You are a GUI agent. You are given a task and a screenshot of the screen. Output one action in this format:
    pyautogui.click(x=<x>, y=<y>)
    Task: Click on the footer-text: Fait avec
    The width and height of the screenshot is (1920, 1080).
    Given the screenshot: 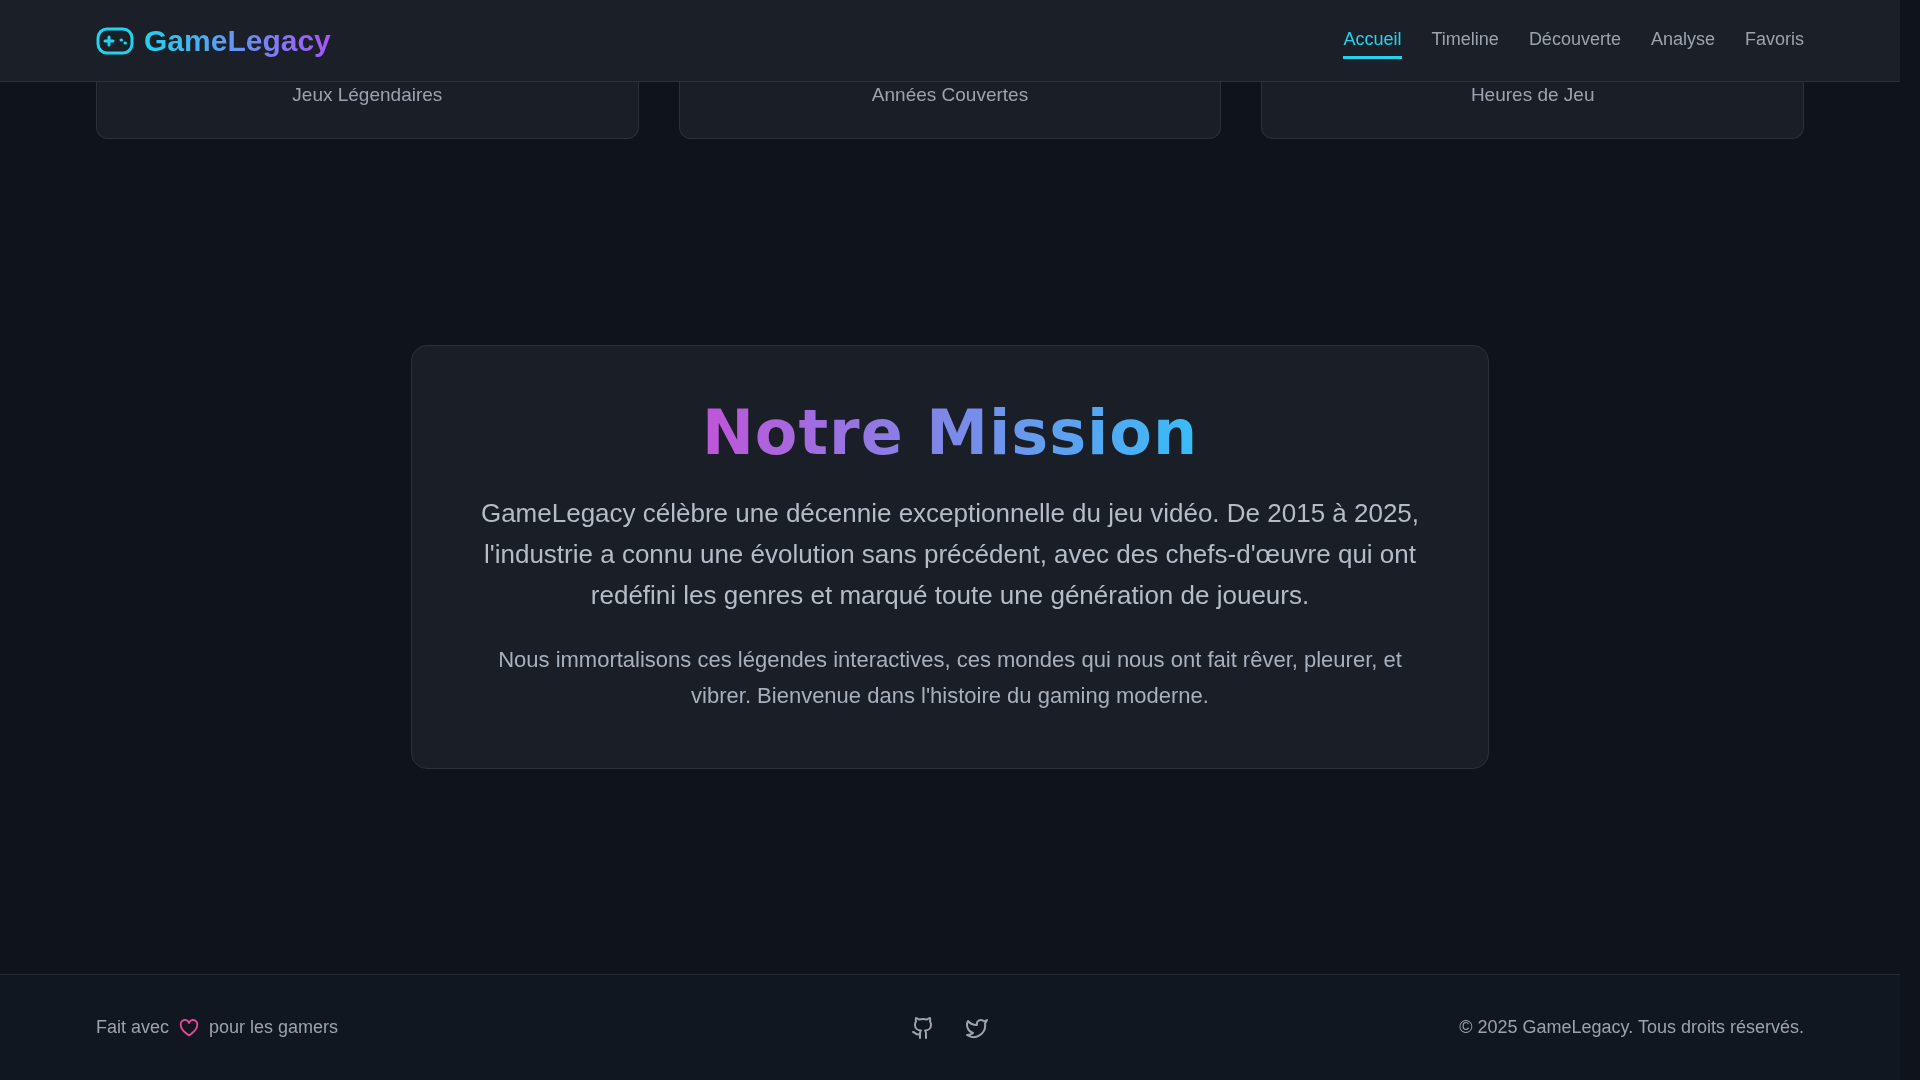 What is the action you would take?
    pyautogui.click(x=133, y=1027)
    